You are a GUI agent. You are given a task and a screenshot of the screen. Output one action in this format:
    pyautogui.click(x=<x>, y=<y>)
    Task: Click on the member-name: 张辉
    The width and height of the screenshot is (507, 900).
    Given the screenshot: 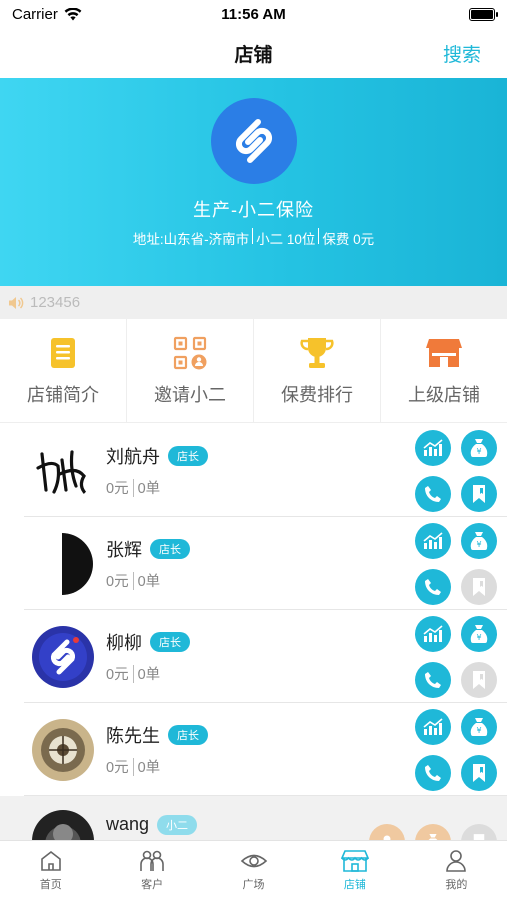 What is the action you would take?
    pyautogui.click(x=124, y=550)
    